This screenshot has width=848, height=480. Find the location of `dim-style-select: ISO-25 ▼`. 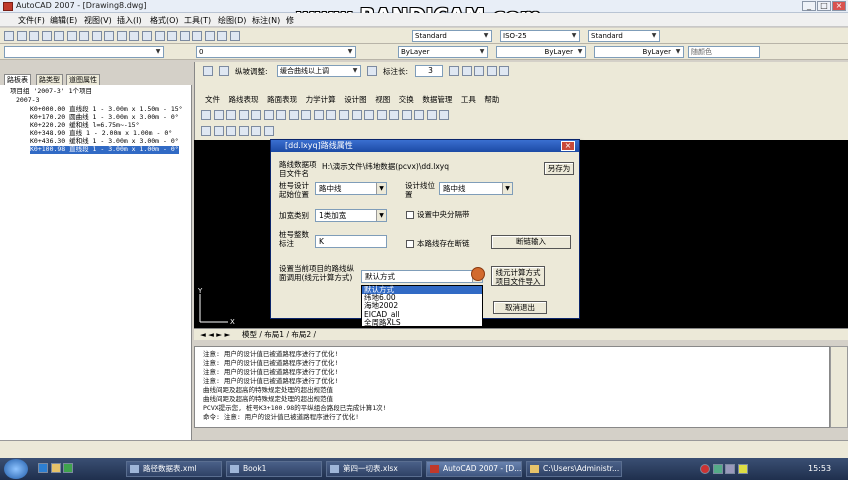

dim-style-select: ISO-25 ▼ is located at coordinates (540, 36).